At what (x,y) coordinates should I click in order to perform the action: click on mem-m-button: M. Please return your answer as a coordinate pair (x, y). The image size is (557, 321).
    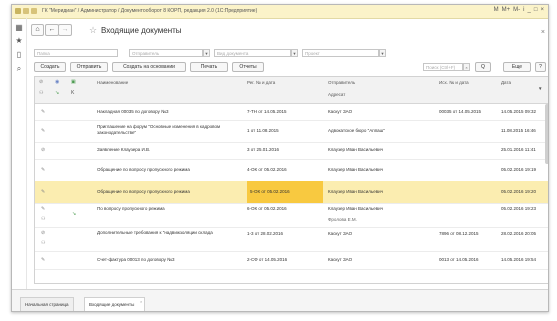
    Looking at the image, I should click on (496, 10).